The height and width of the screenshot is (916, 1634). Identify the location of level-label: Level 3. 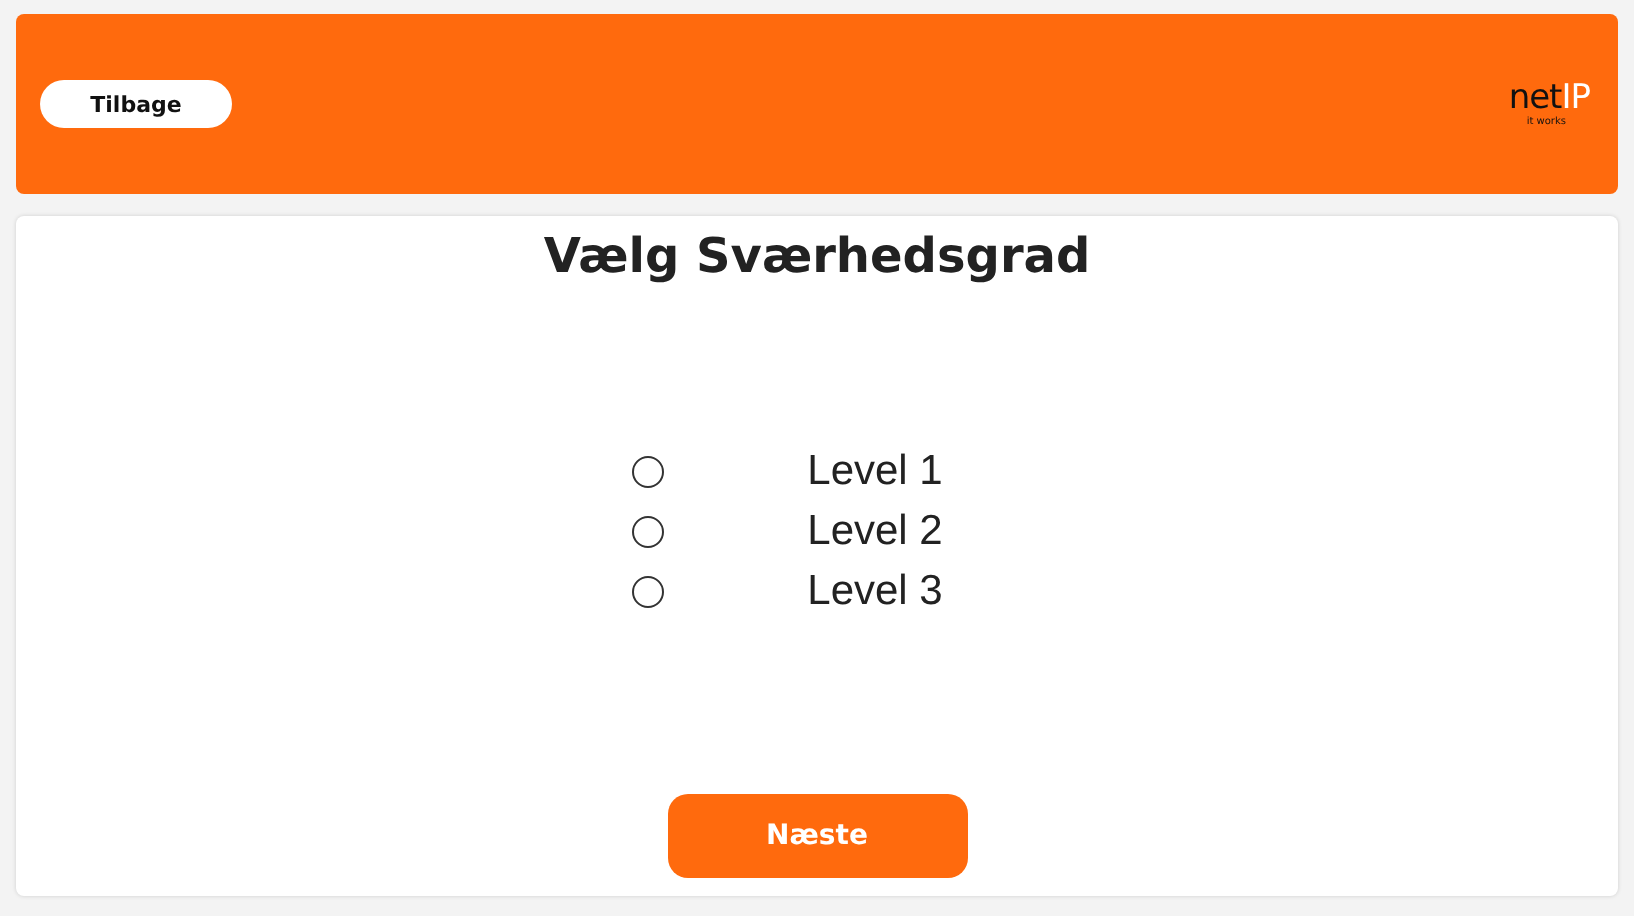
(875, 592).